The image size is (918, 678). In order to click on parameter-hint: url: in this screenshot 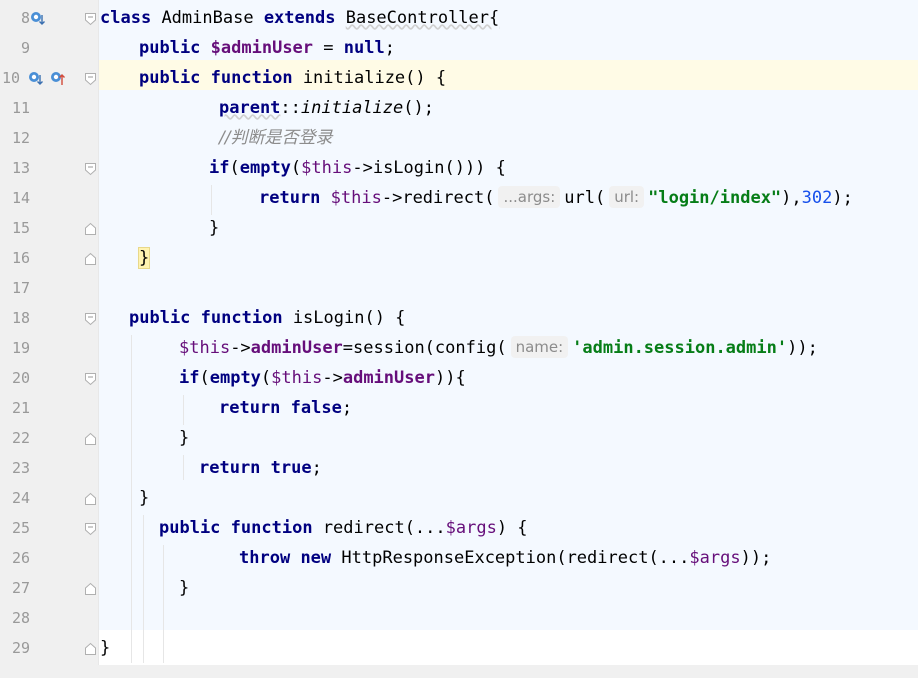, I will do `click(627, 197)`.